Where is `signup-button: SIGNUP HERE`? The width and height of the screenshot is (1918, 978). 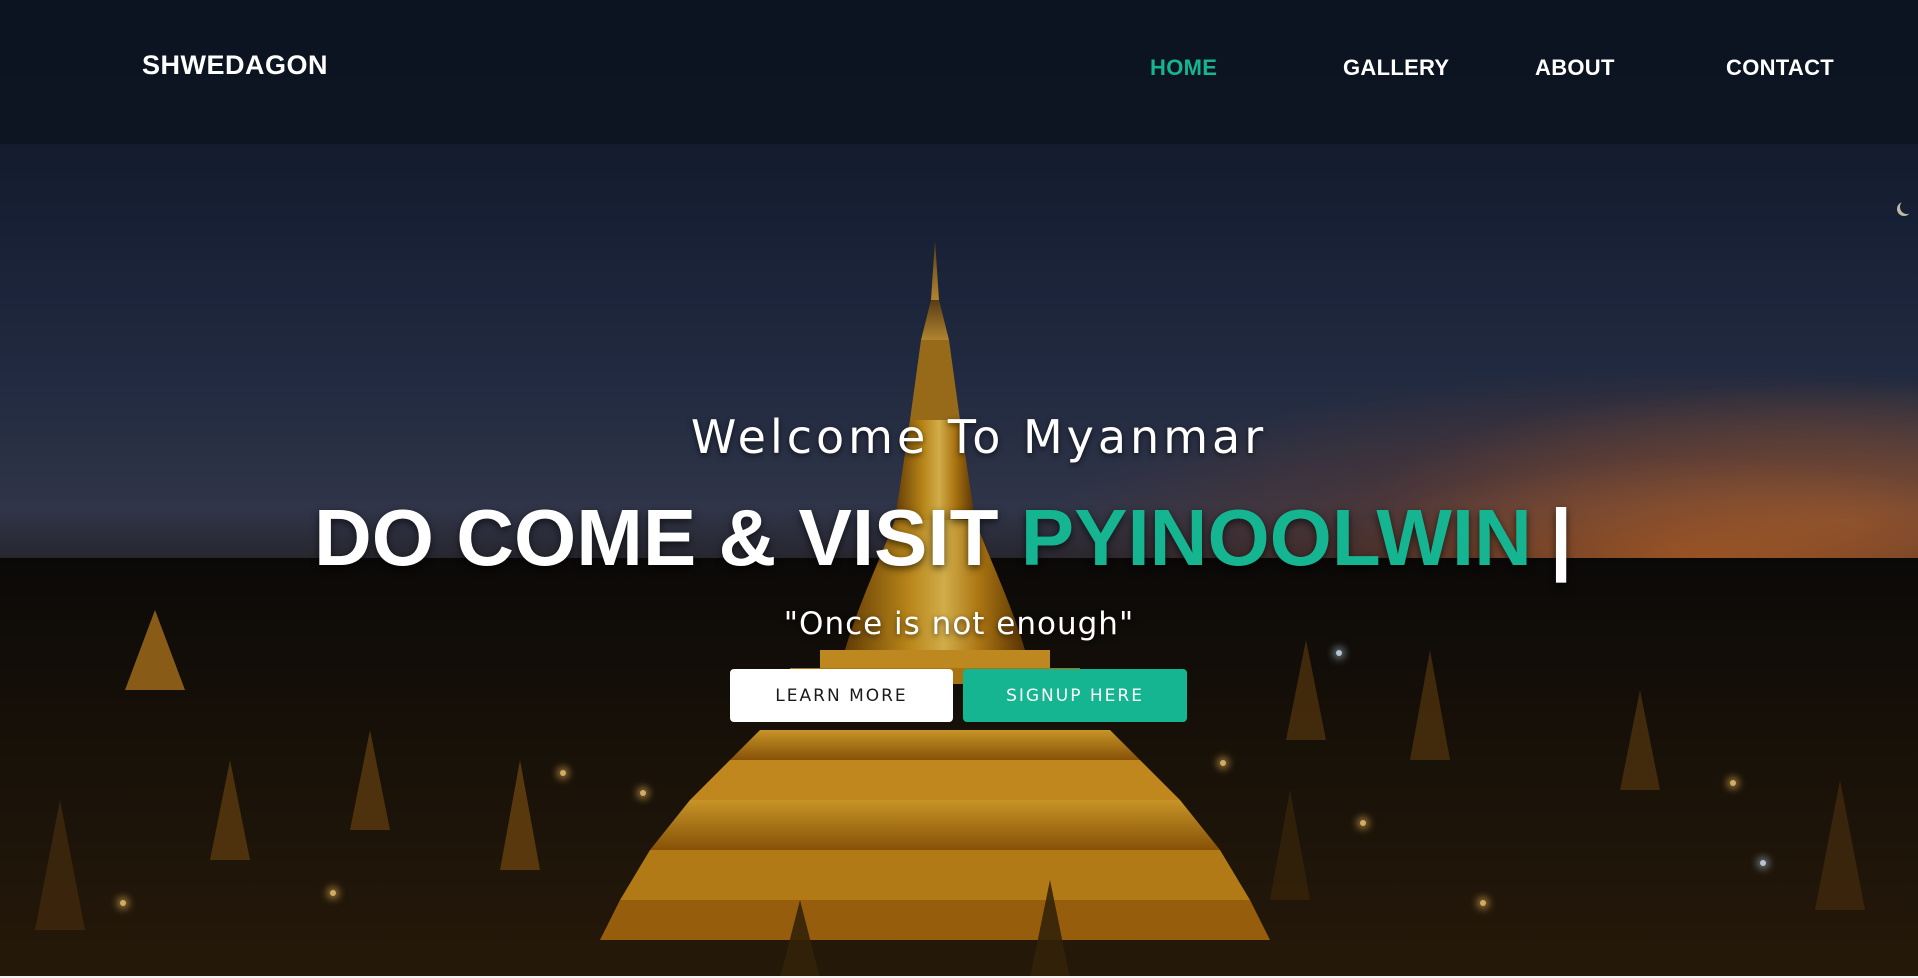 signup-button: SIGNUP HERE is located at coordinates (1075, 695).